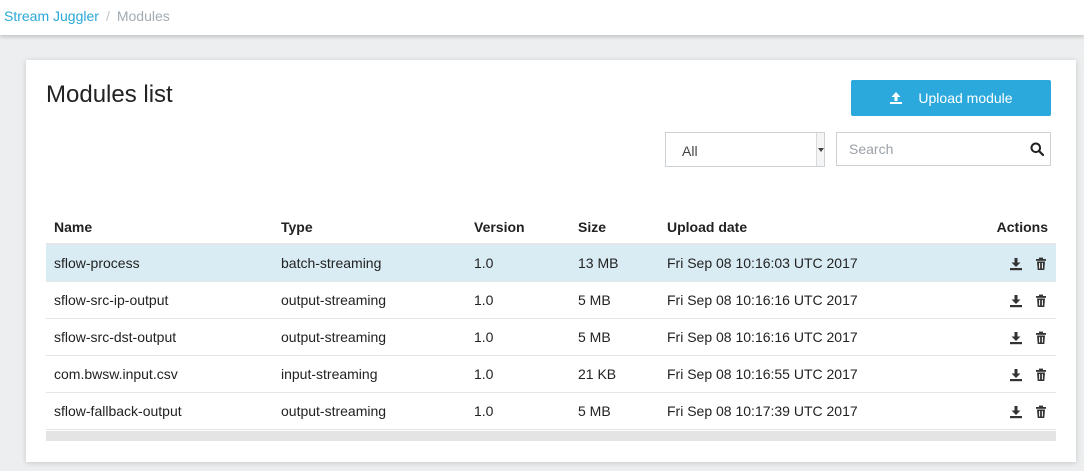  I want to click on module-name: com.bwsw.input.csv, so click(159, 374).